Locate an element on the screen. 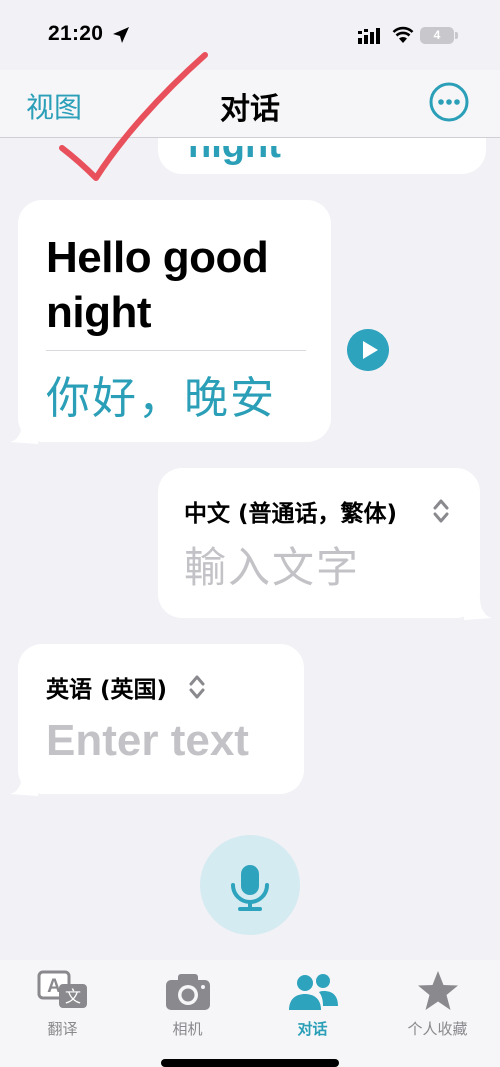  tab-conversation-label: 对话 is located at coordinates (312, 1029).